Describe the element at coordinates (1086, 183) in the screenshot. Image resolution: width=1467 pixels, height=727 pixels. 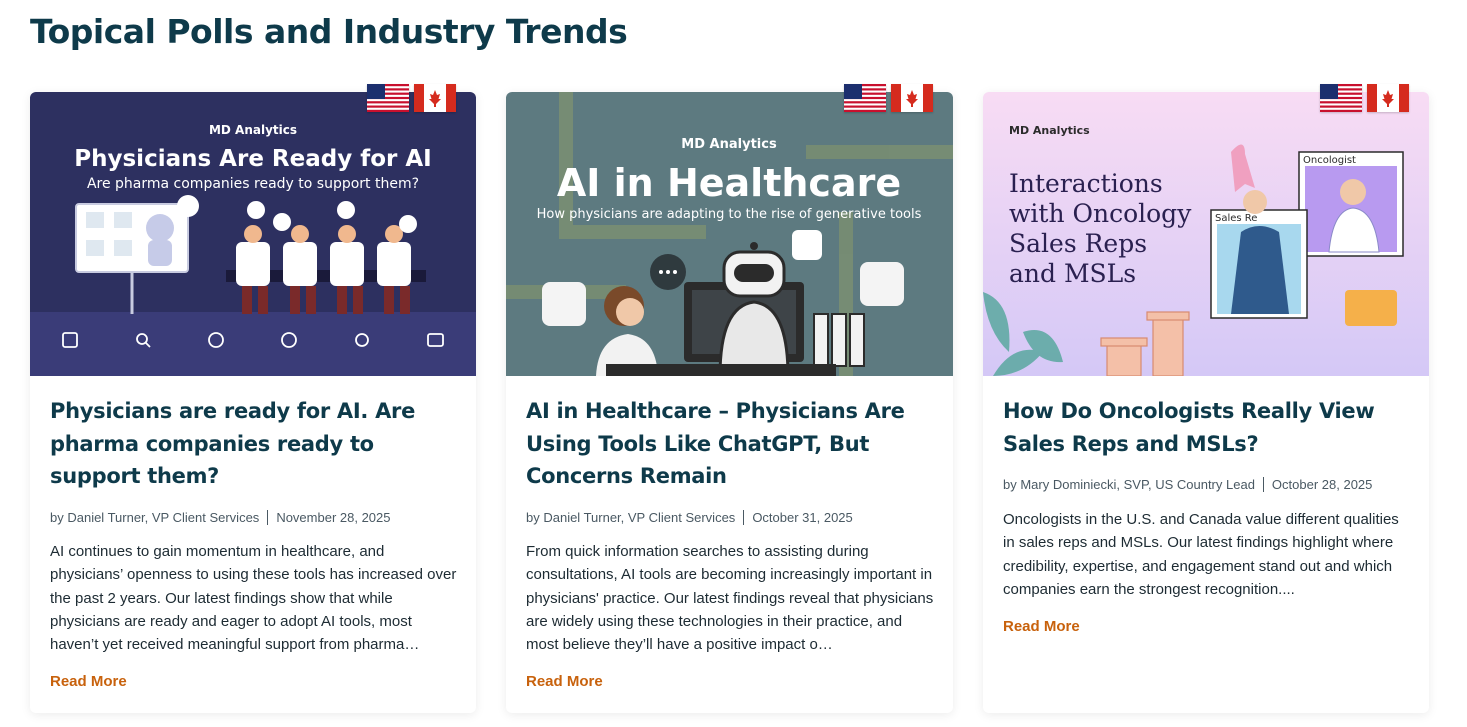
I see `image-headline-line: Interactions` at that location.